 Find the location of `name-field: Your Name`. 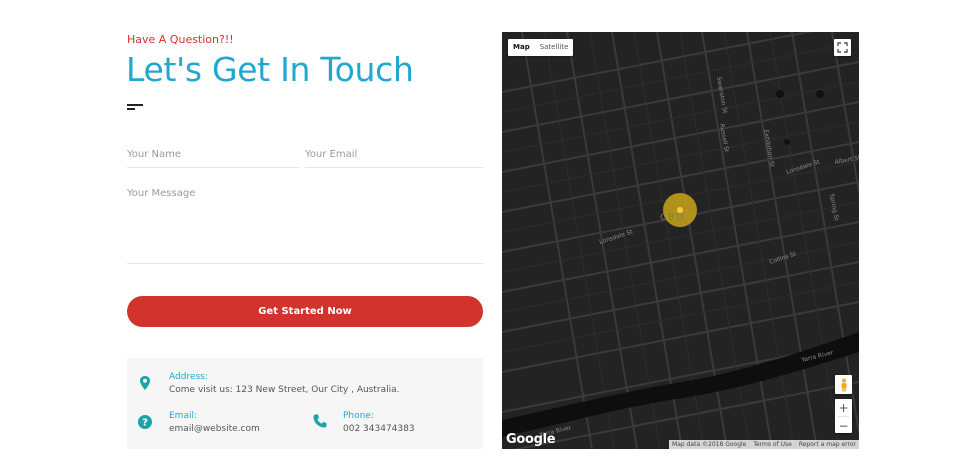

name-field: Your Name is located at coordinates (154, 154).